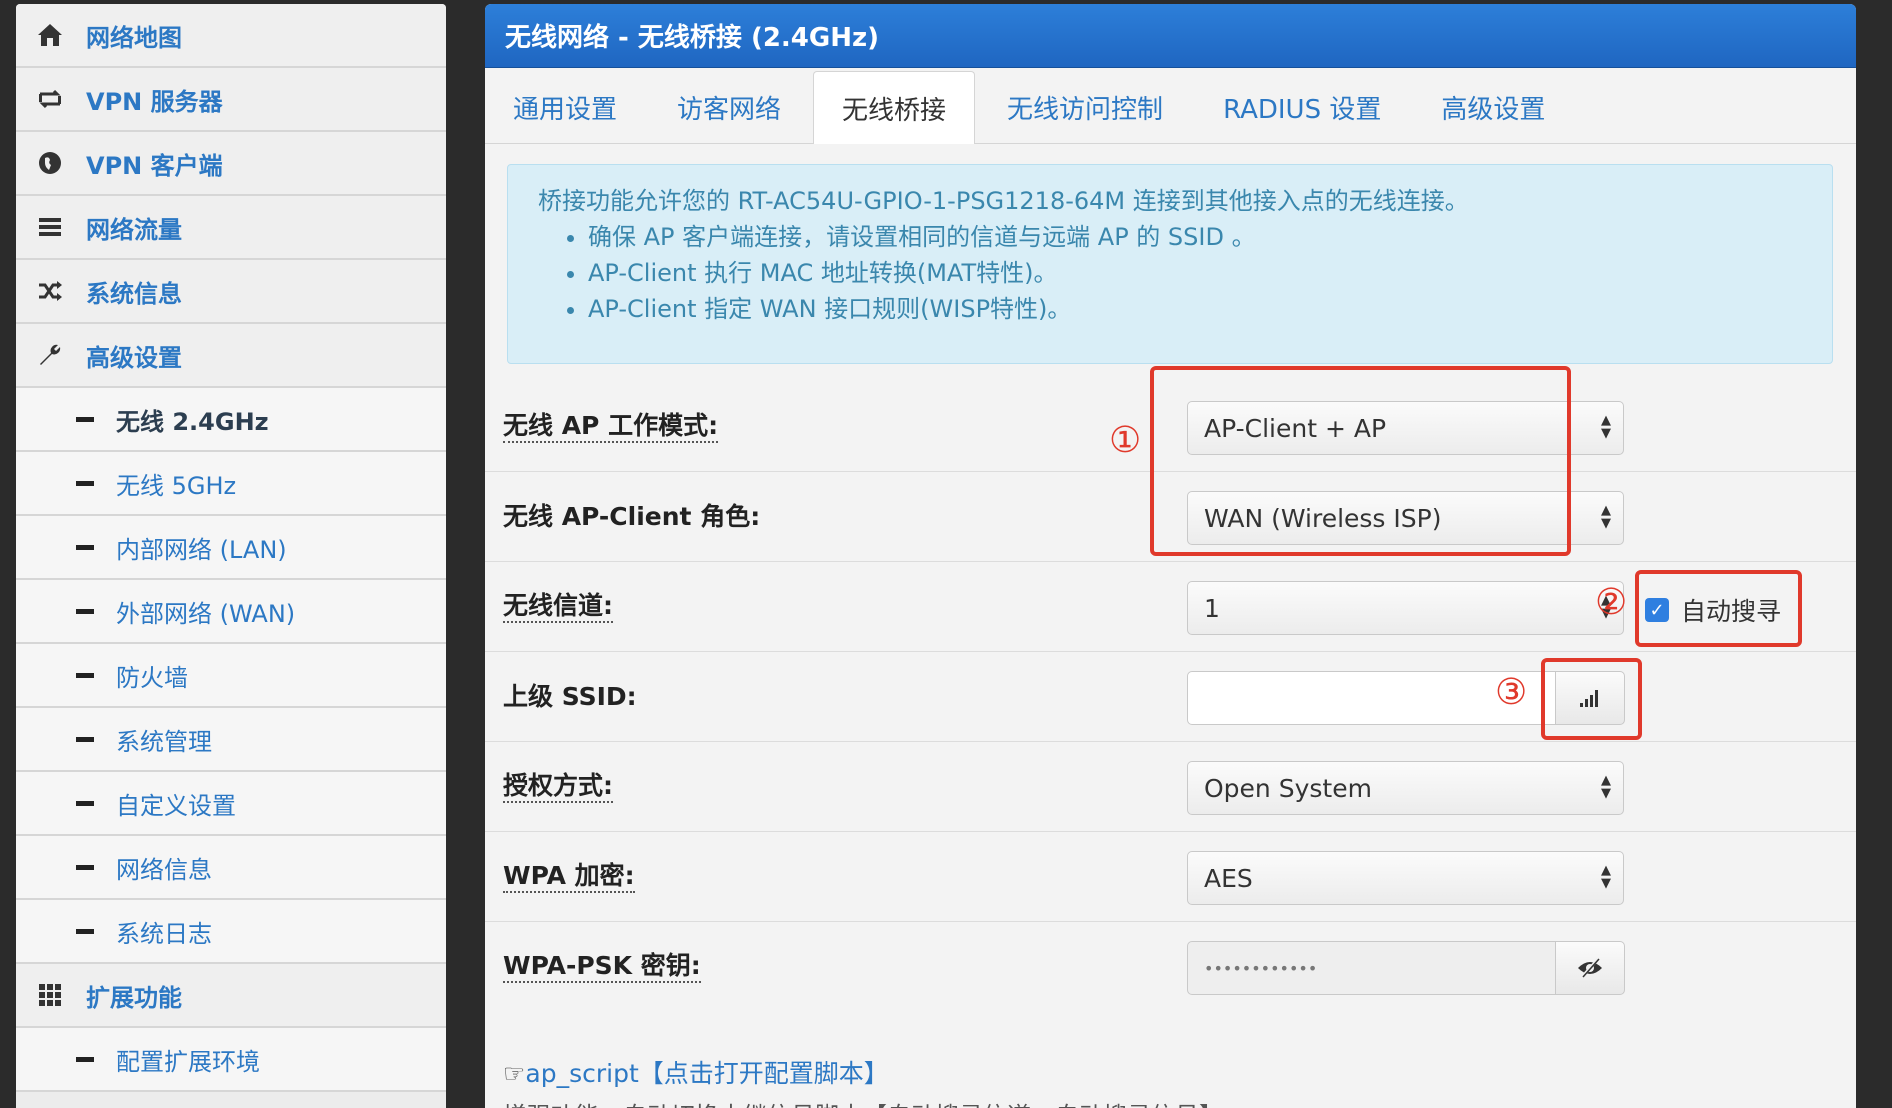 The width and height of the screenshot is (1892, 1108). What do you see at coordinates (164, 741) in the screenshot?
I see `sidebar-sub-label: 系统管理` at bounding box center [164, 741].